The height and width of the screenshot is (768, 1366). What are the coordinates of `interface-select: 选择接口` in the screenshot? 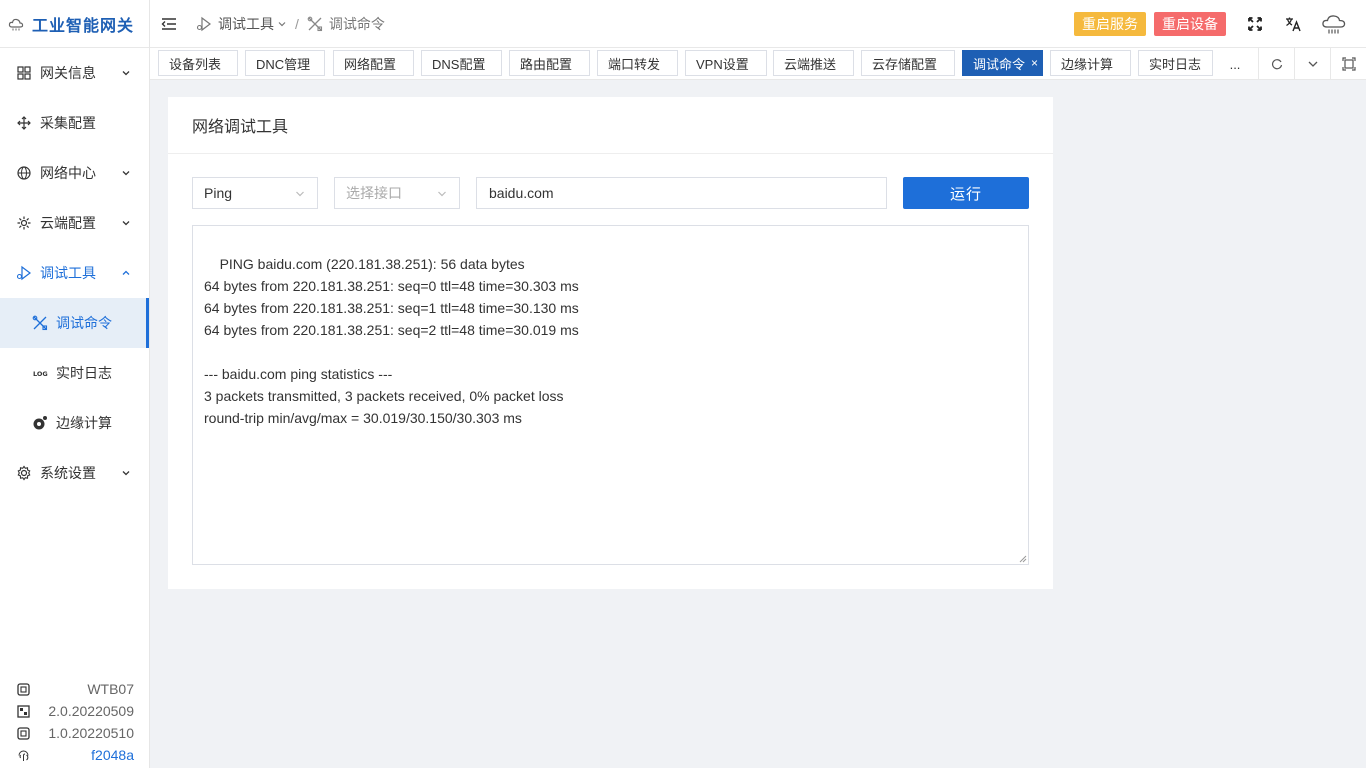 It's located at (397, 193).